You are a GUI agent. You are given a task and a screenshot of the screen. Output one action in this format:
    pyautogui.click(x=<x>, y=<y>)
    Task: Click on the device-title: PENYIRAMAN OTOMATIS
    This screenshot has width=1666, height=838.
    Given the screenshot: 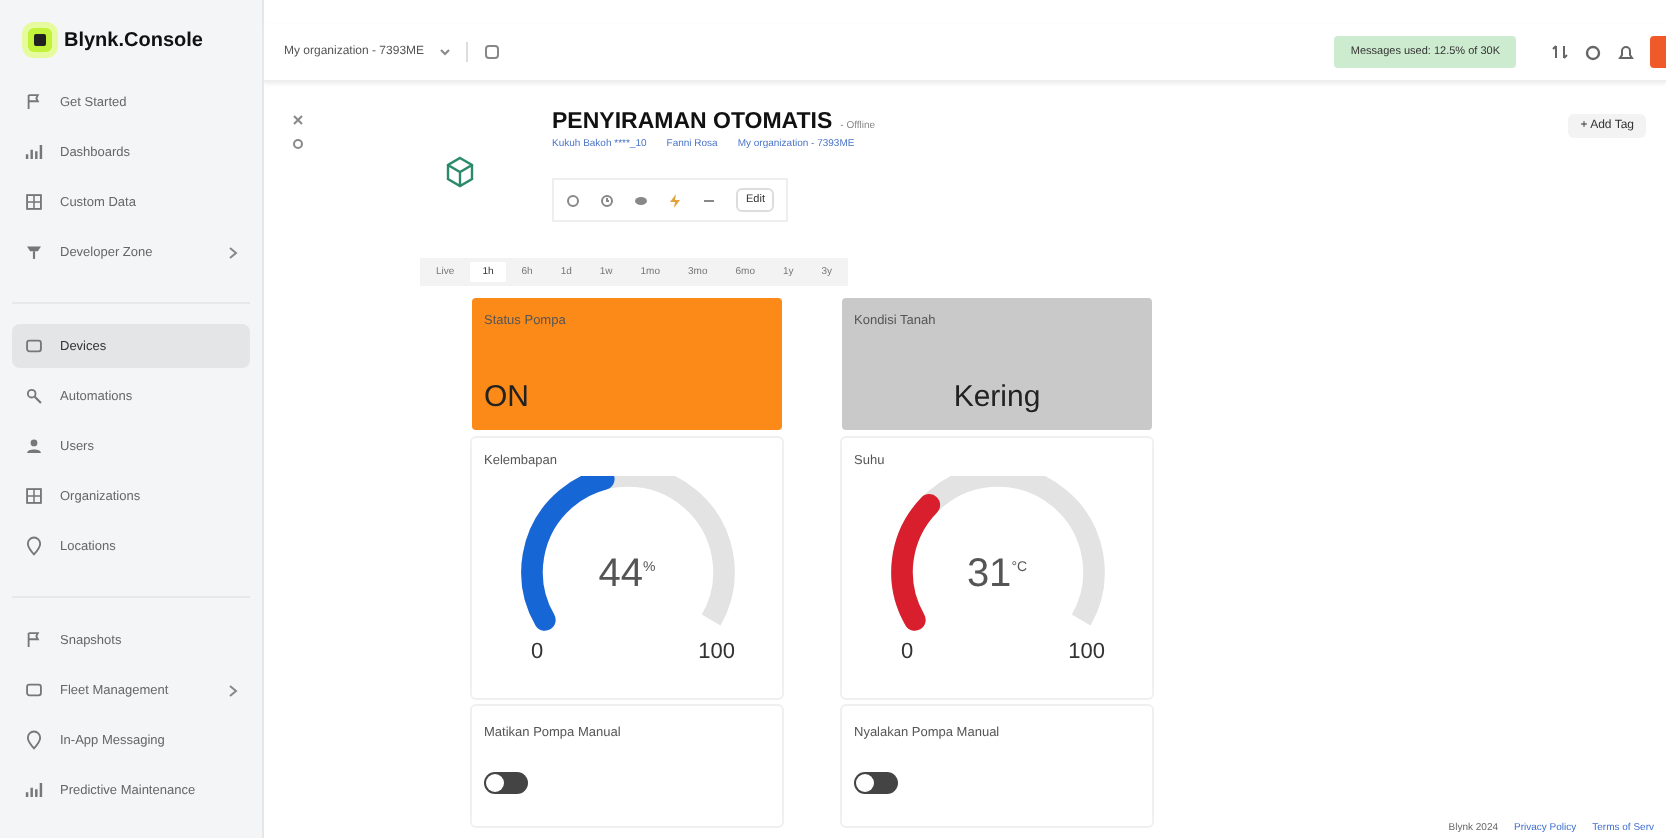 What is the action you would take?
    pyautogui.click(x=692, y=122)
    